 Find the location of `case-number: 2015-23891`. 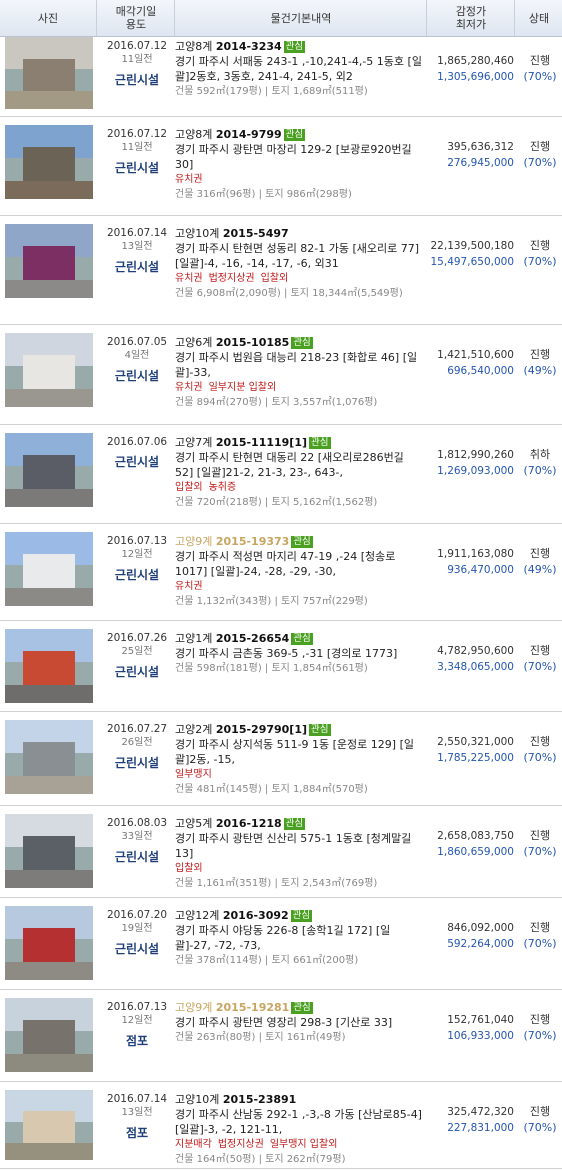

case-number: 2015-23891 is located at coordinates (259, 1099).